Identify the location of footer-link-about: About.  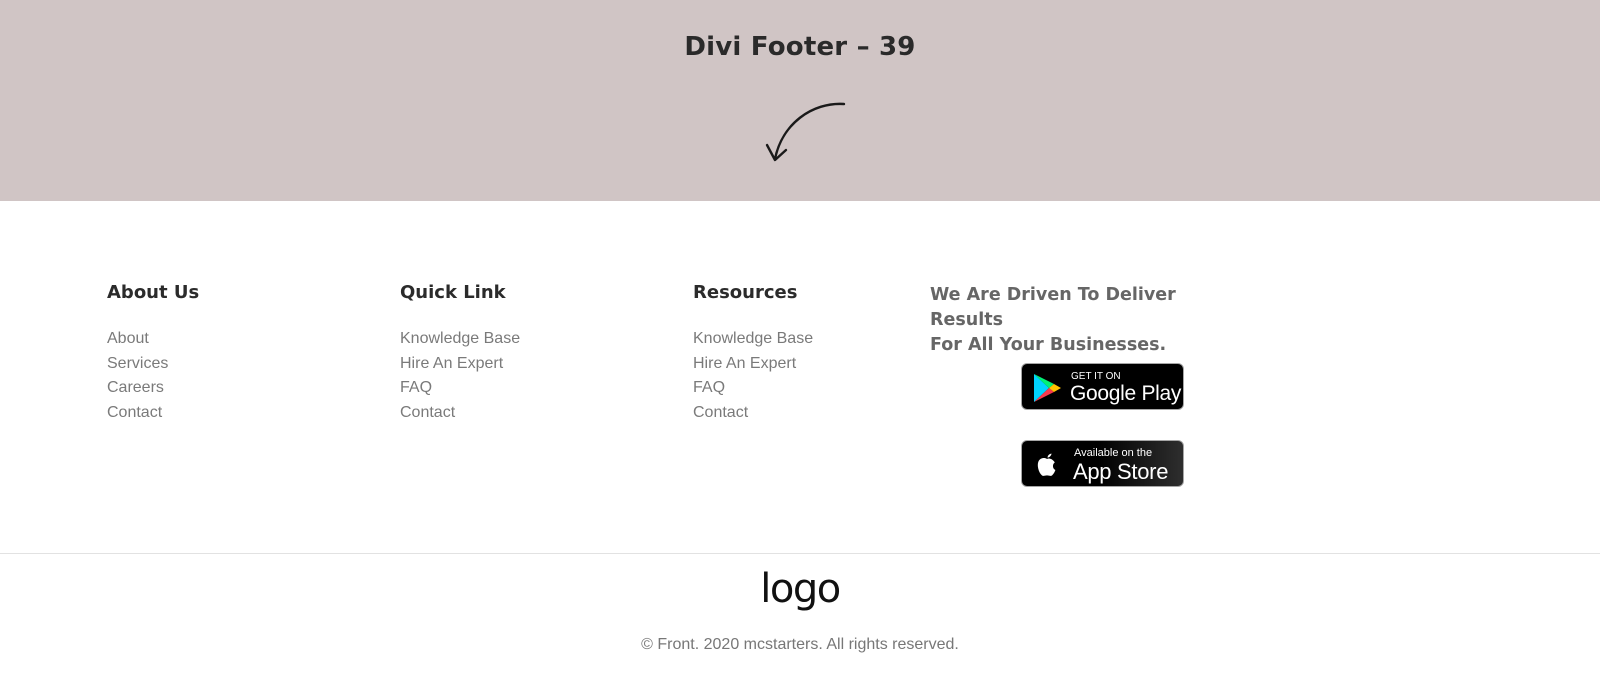
(153, 339).